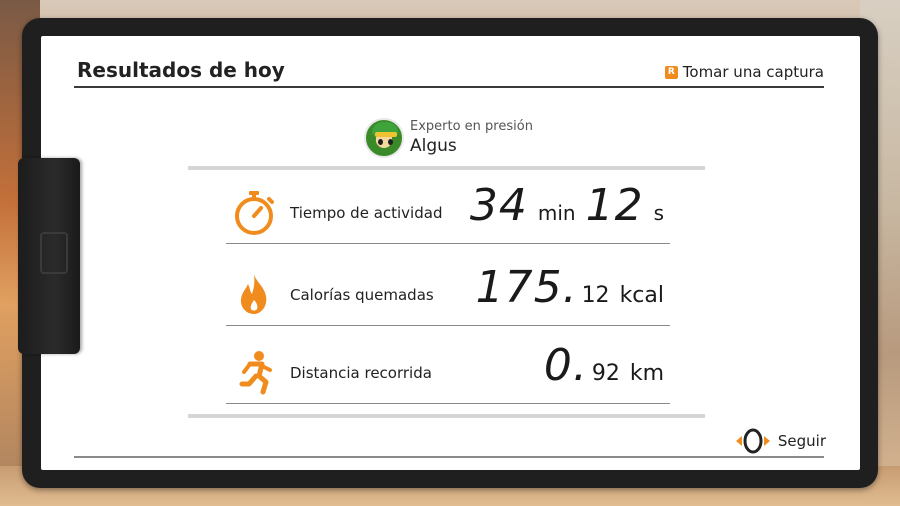  Describe the element at coordinates (471, 126) in the screenshot. I see `user-title: Experto en presión` at that location.